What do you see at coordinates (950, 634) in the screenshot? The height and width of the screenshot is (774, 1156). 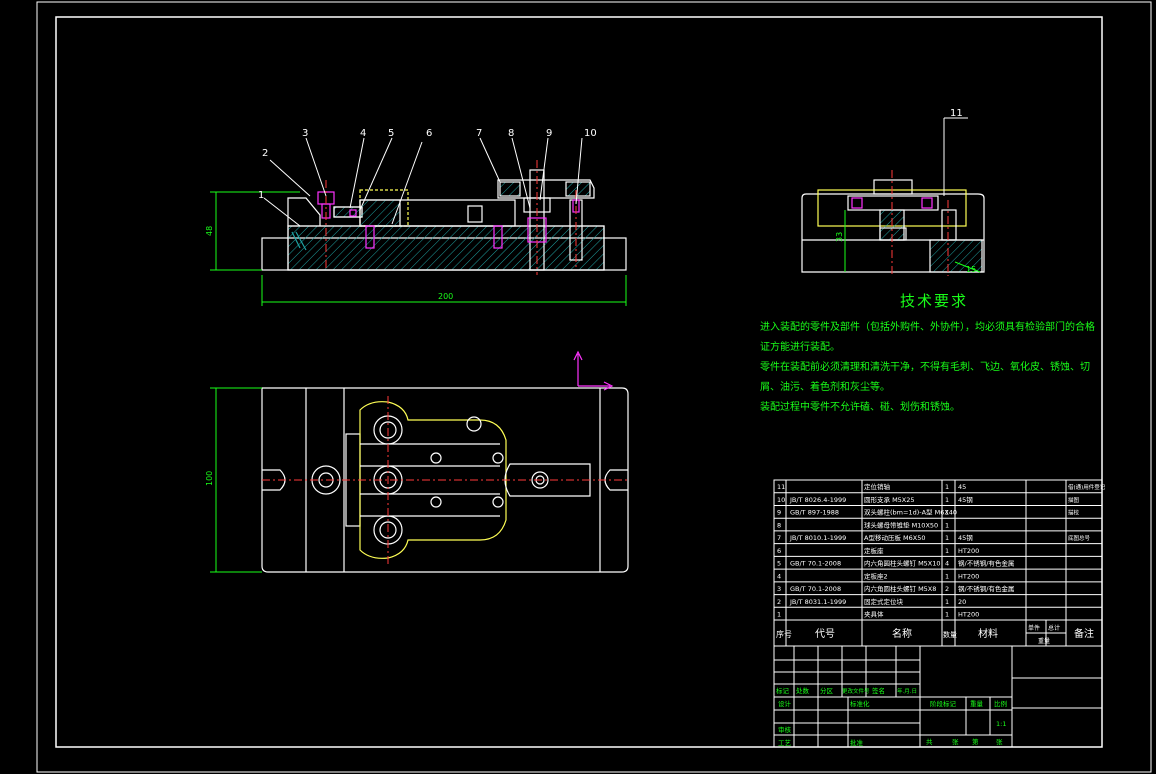 I see `bom-header-qty: 数量` at bounding box center [950, 634].